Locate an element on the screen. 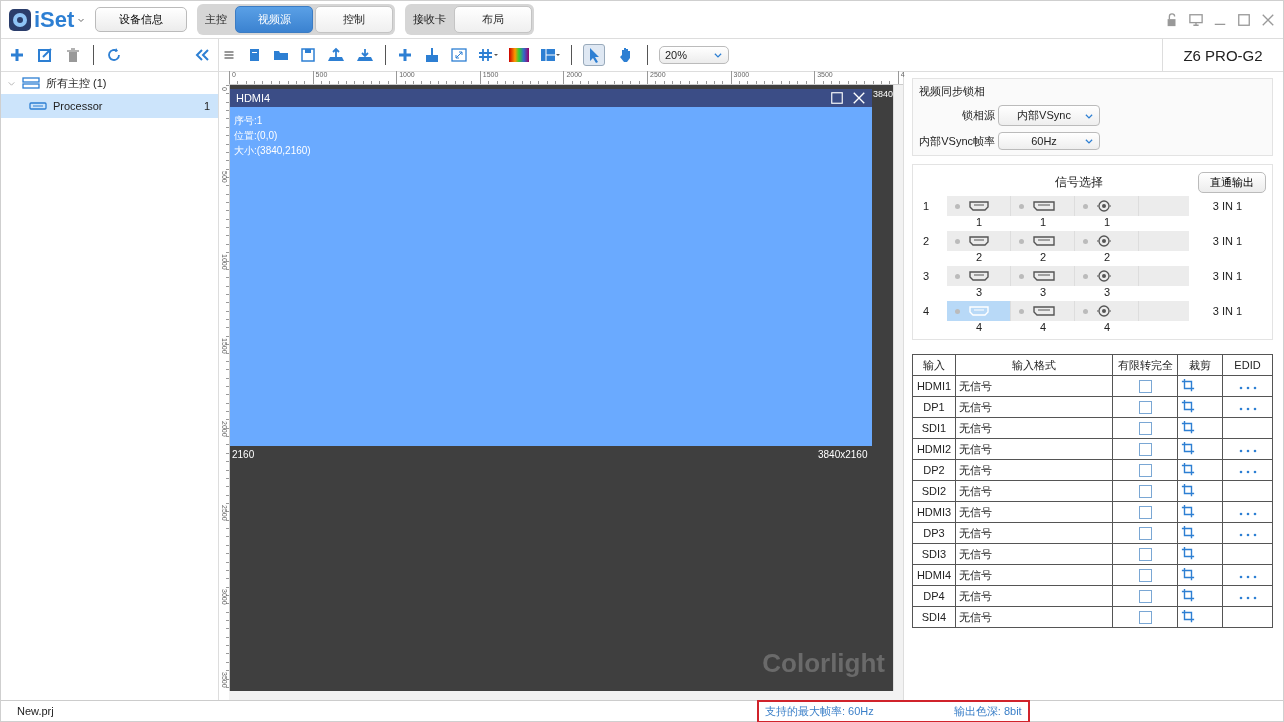  brush-icon is located at coordinates (432, 55).